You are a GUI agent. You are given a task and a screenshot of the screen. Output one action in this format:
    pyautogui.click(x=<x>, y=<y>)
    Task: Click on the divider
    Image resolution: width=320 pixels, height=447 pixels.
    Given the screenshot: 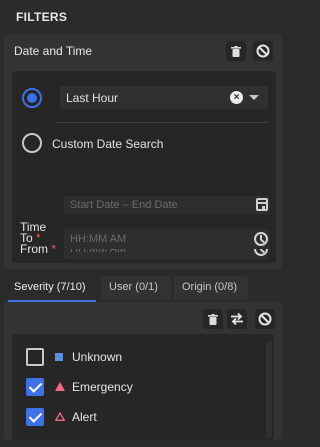 What is the action you would take?
    pyautogui.click(x=162, y=122)
    